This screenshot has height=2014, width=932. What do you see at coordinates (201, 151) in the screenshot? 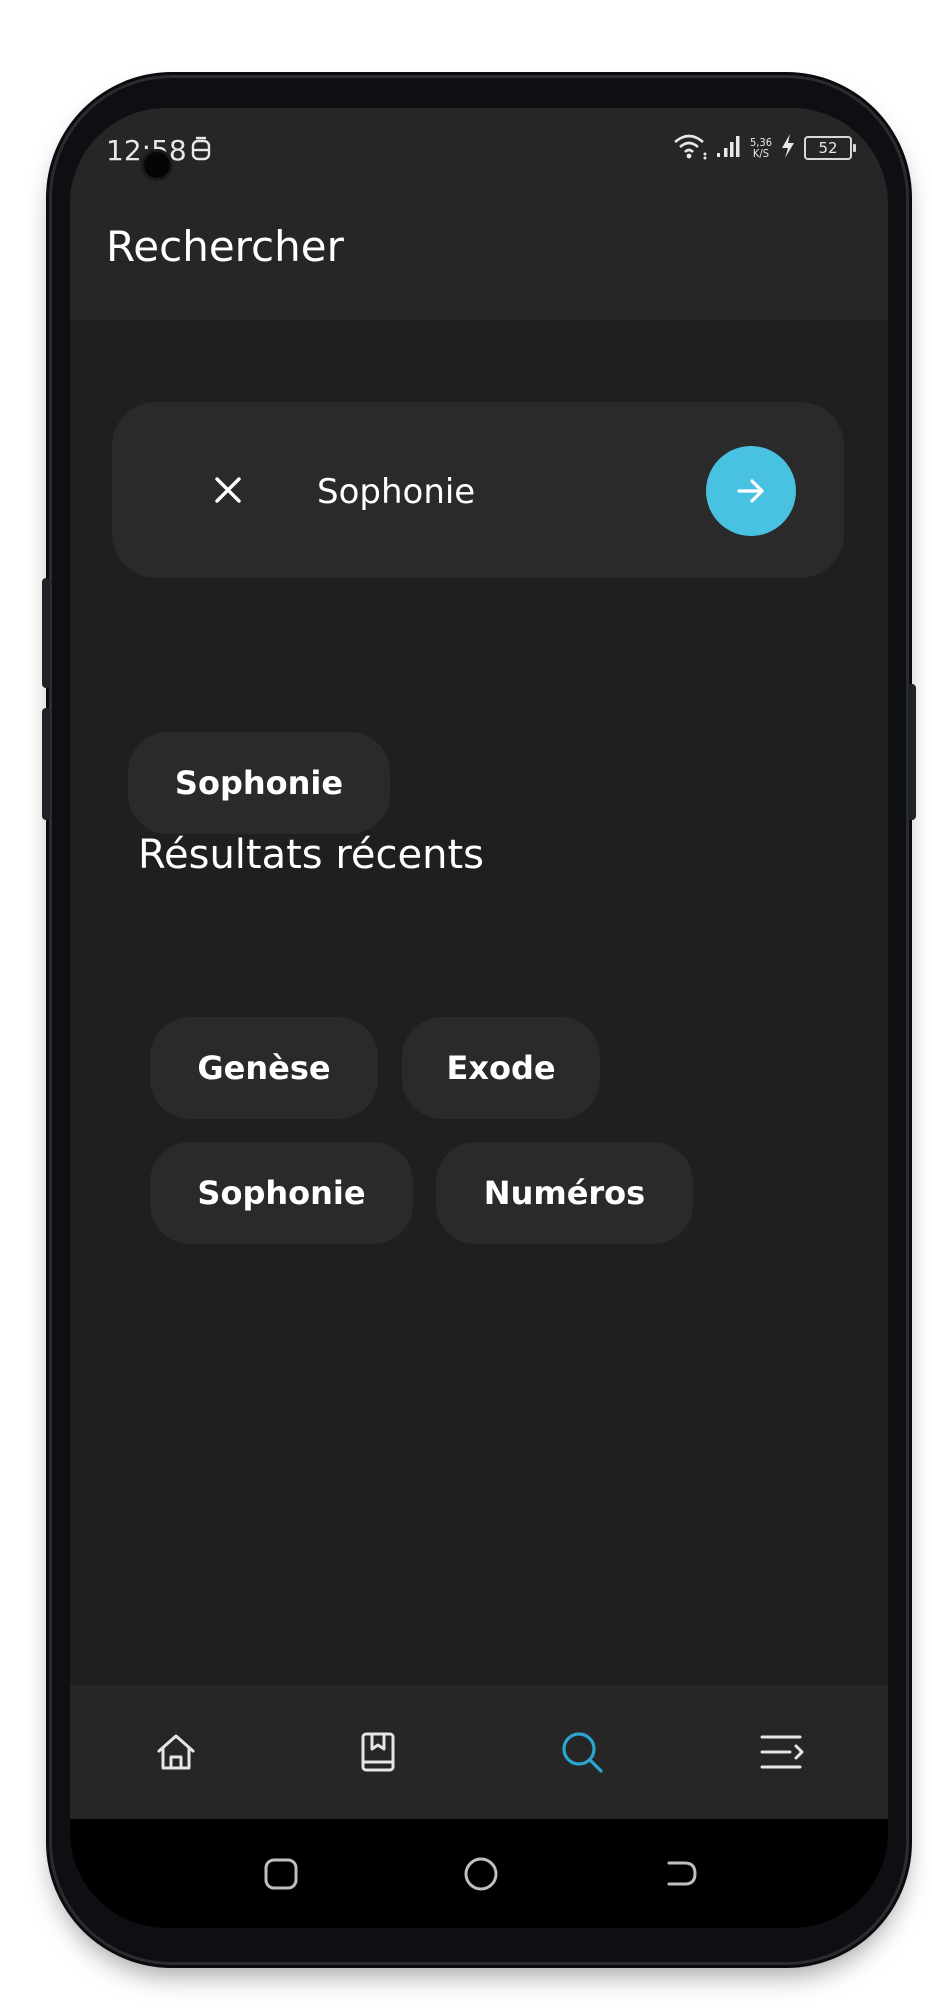
I see `alarm-icon` at bounding box center [201, 151].